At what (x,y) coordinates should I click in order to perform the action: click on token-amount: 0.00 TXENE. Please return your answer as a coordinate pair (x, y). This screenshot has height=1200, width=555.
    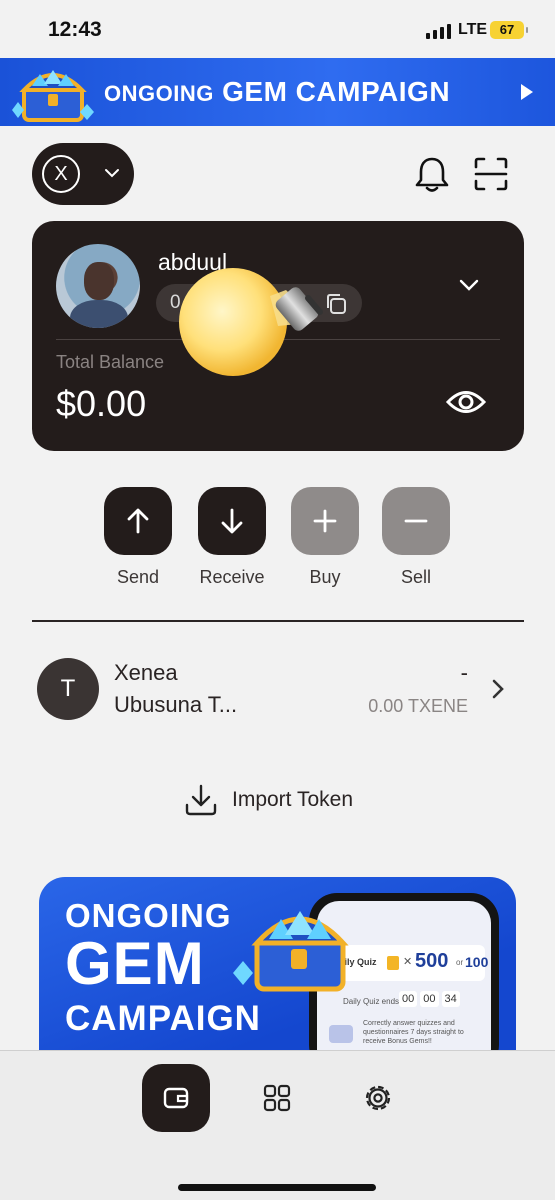
    Looking at the image, I should click on (418, 706).